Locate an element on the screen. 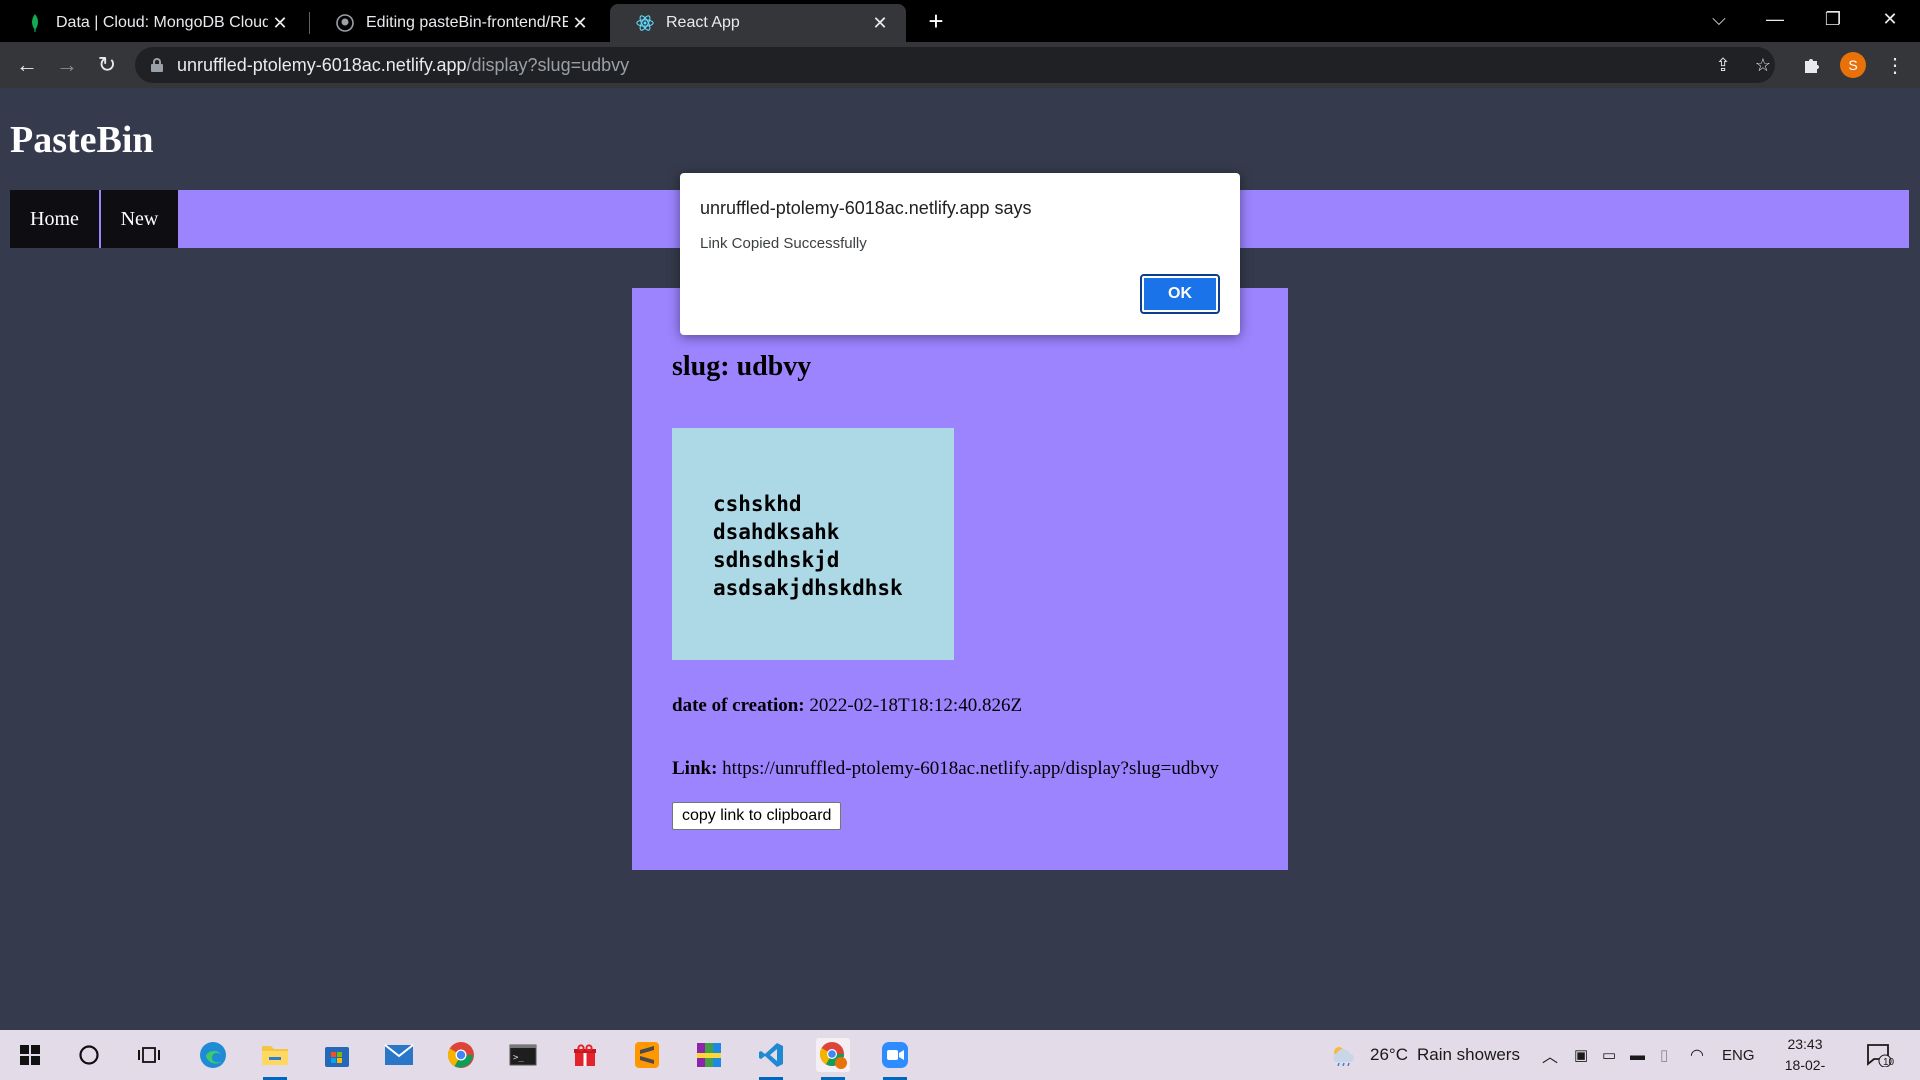 Image resolution: width=1920 pixels, height=1080 pixels. tab-title: Editing pasteBin-frontend/READM is located at coordinates (467, 22).